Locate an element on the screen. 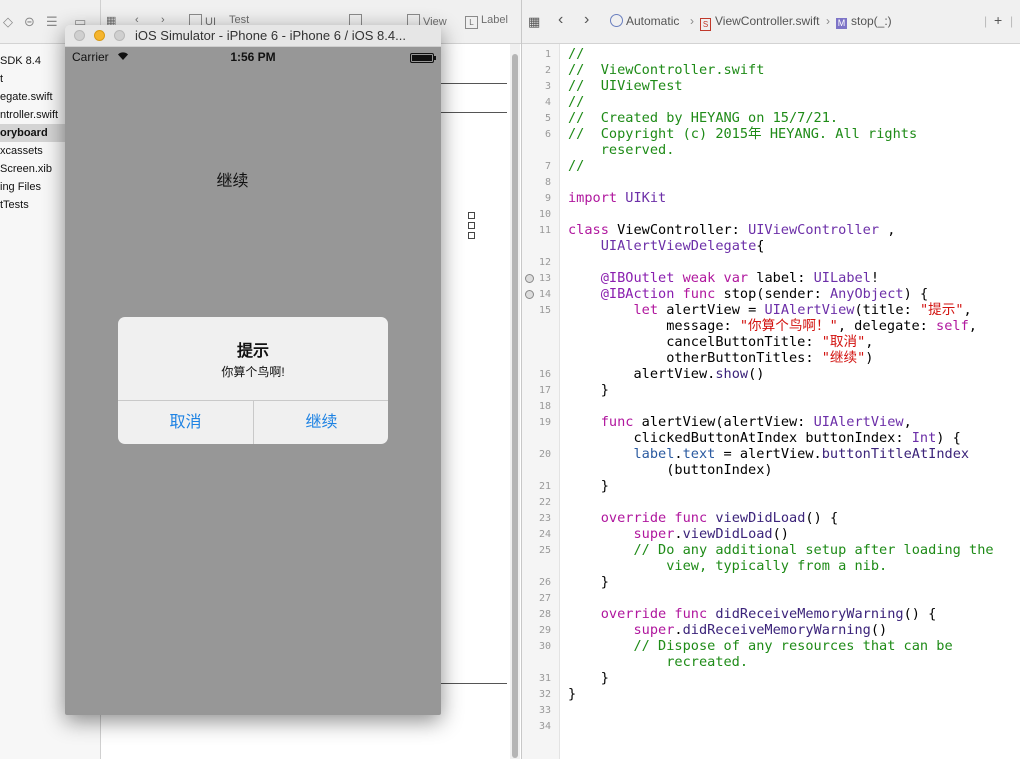  code-line: @IBAction func stop(sender: AnyObject) { is located at coordinates (764, 294).